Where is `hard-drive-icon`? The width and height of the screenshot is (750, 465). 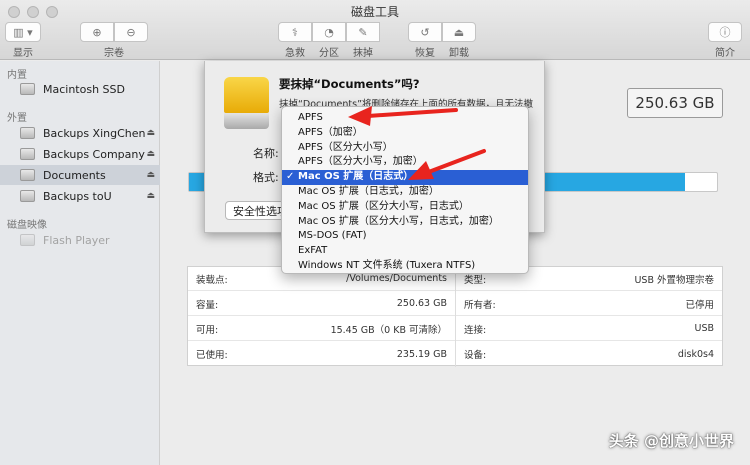
hard-drive-icon is located at coordinates (246, 103).